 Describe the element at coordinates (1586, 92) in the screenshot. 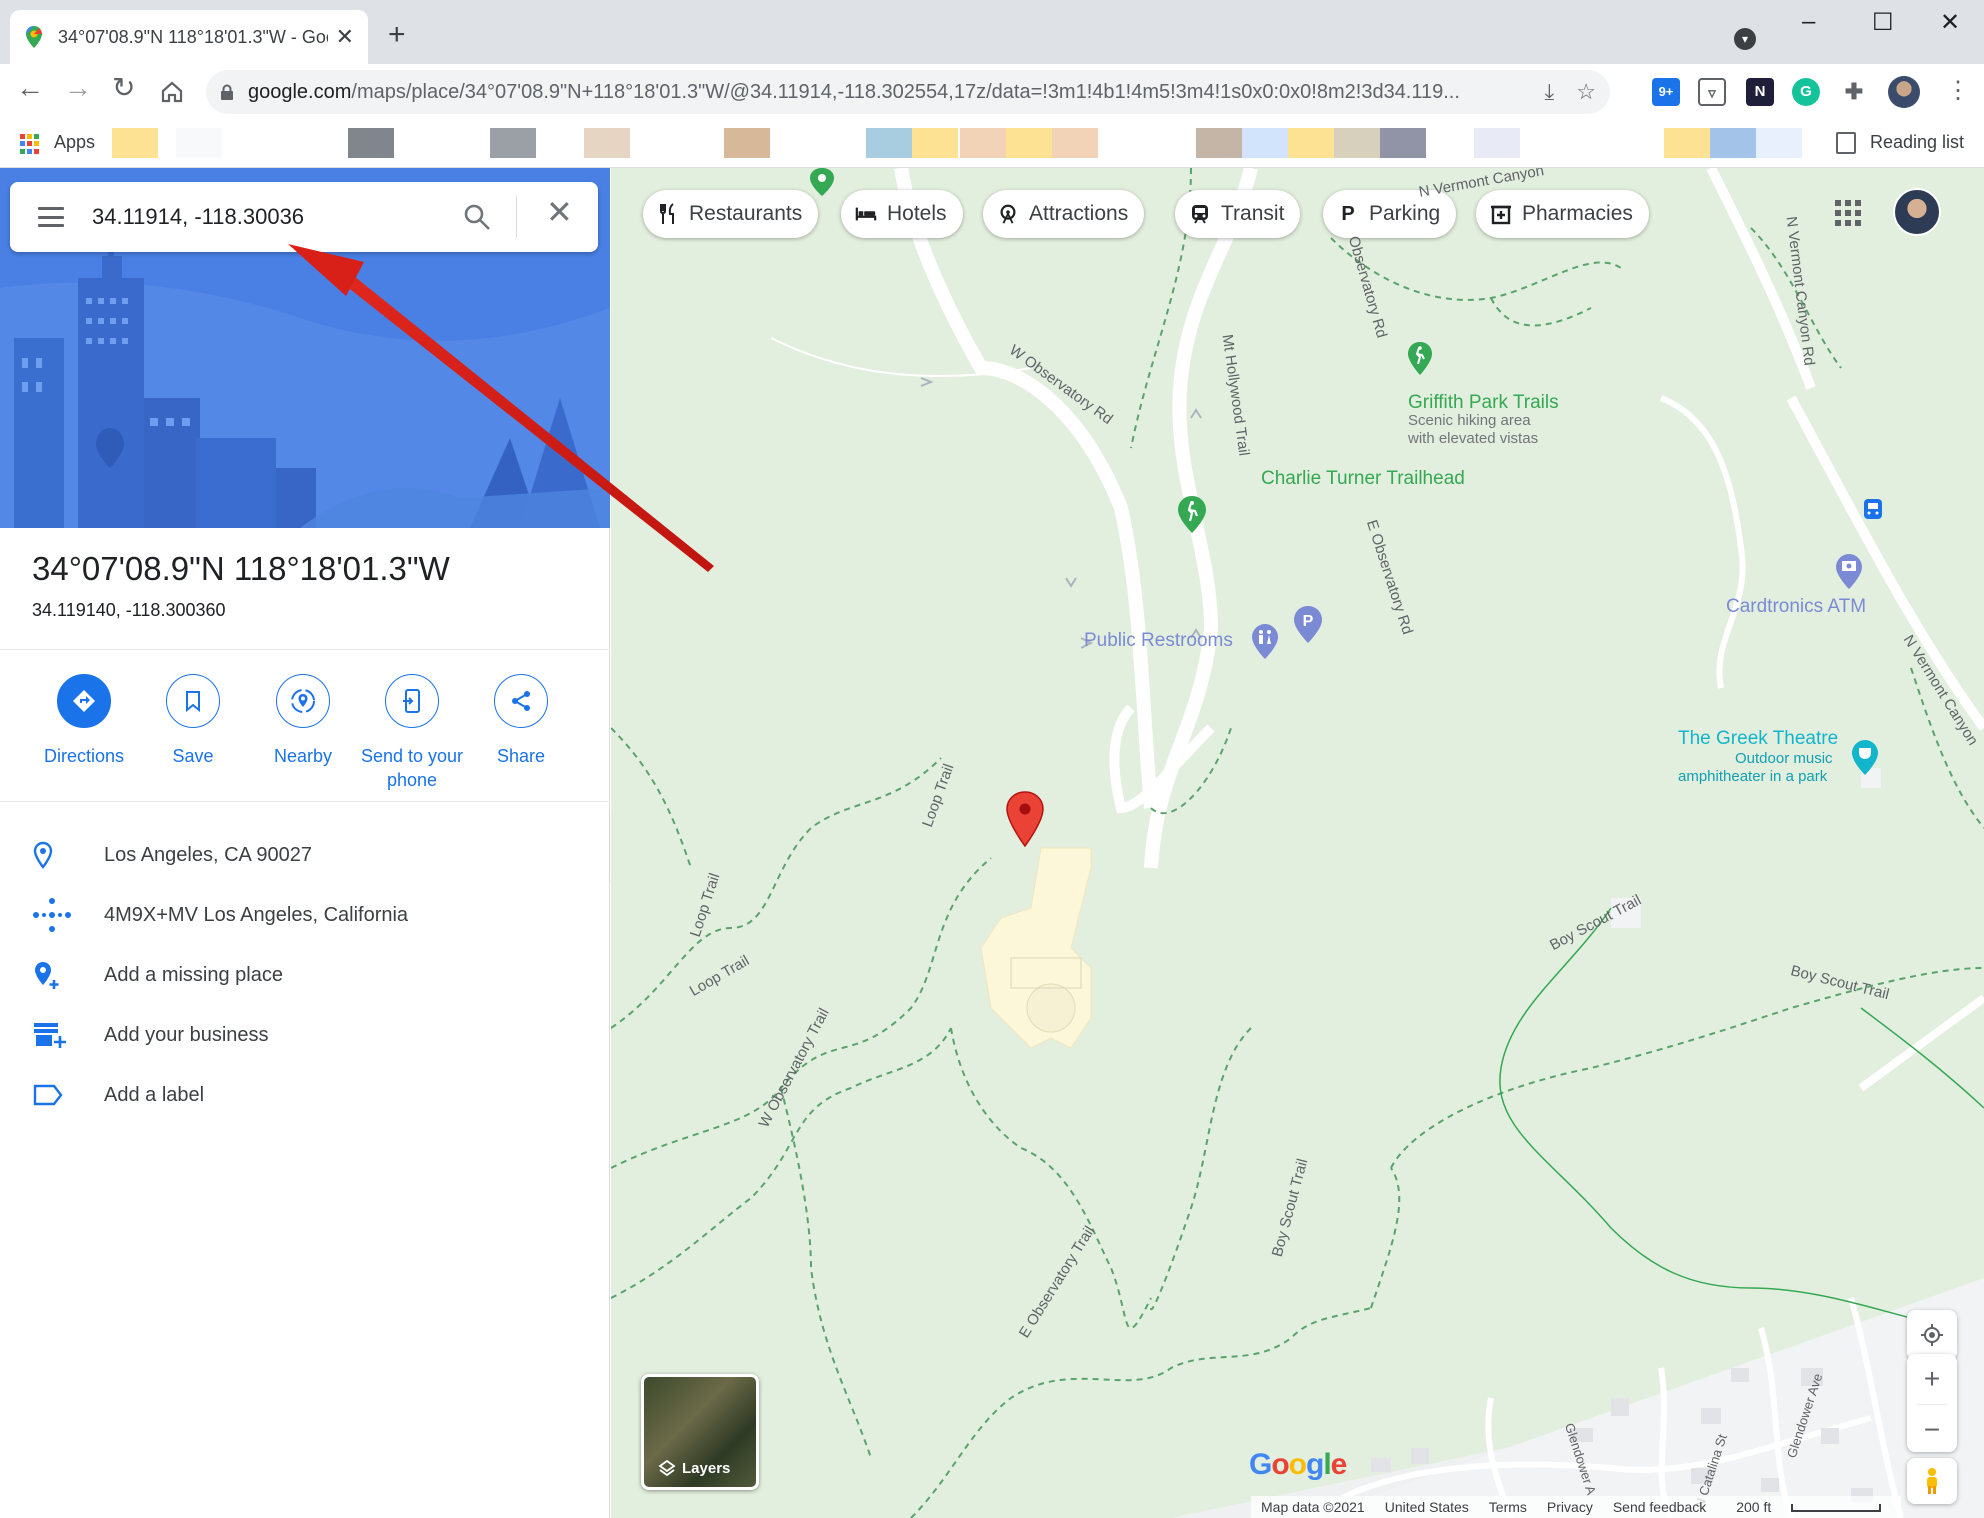

I see `bookmark-star-icon: ☆` at that location.